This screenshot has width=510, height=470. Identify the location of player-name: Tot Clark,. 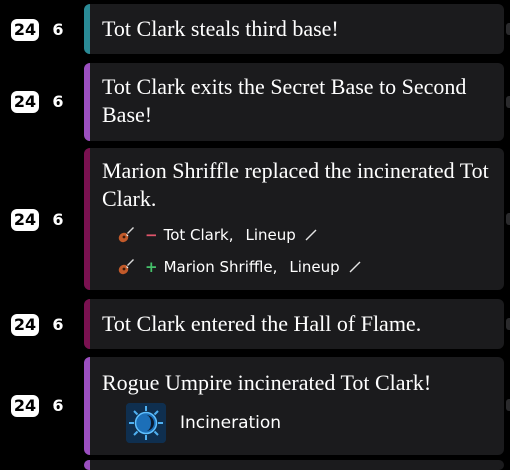
(199, 235).